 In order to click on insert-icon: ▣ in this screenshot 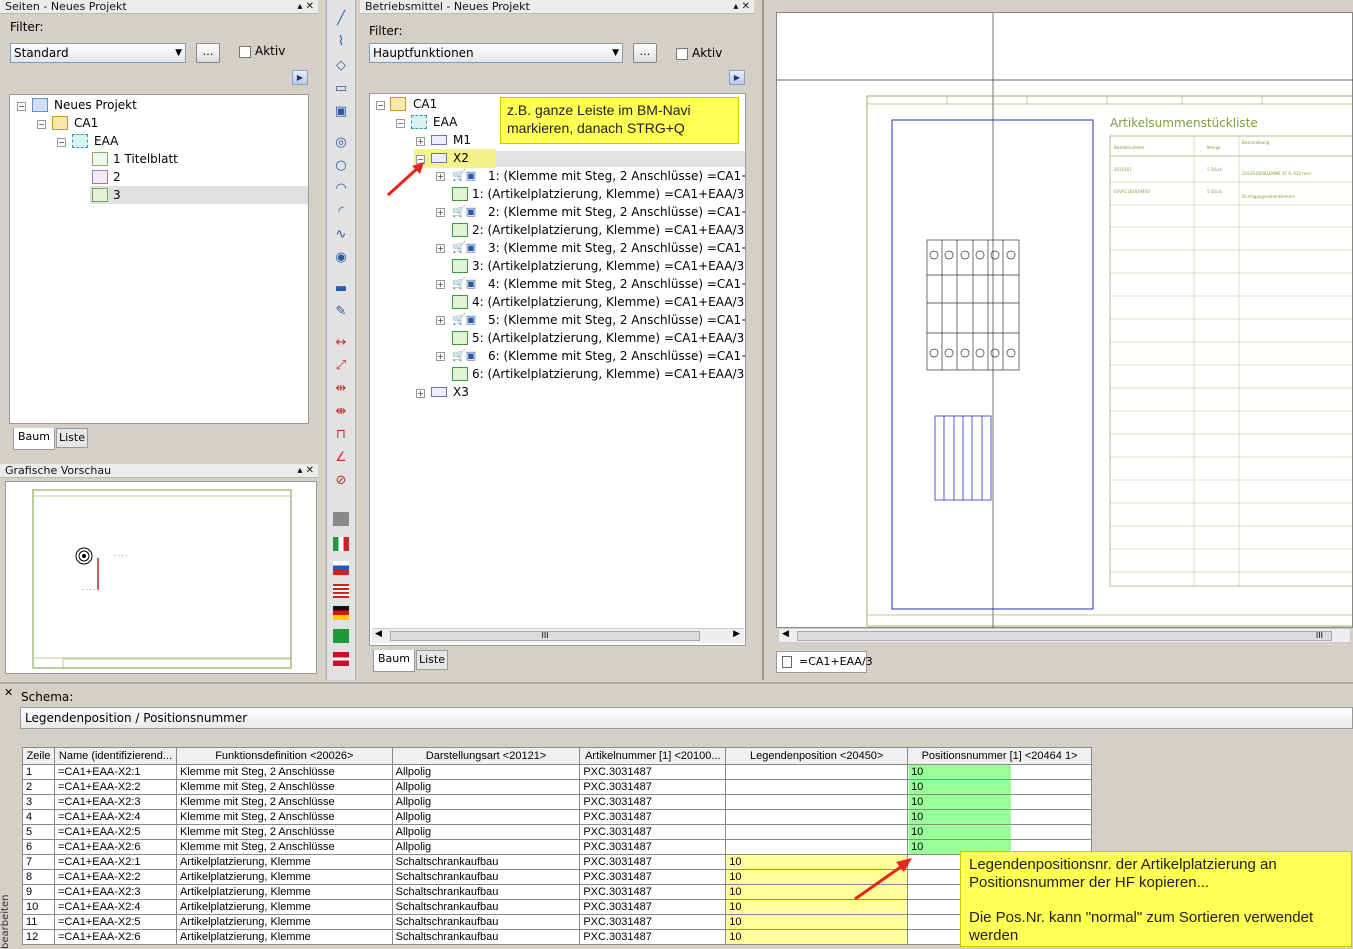, I will do `click(341, 112)`.